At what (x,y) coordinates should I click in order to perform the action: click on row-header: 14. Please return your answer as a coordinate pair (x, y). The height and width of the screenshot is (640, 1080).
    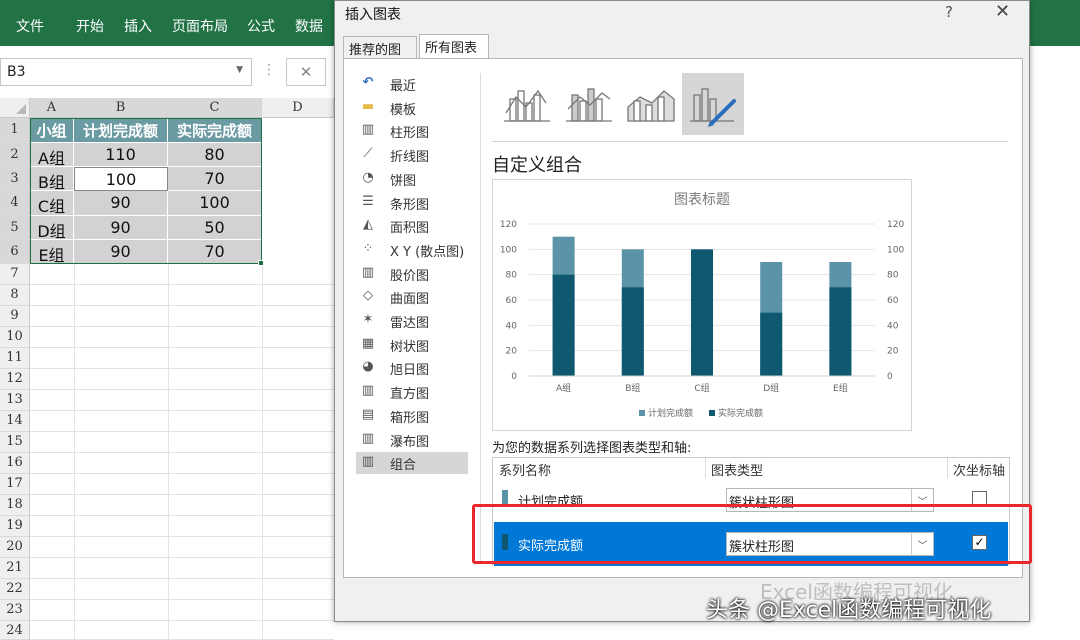
    Looking at the image, I should click on (15, 421).